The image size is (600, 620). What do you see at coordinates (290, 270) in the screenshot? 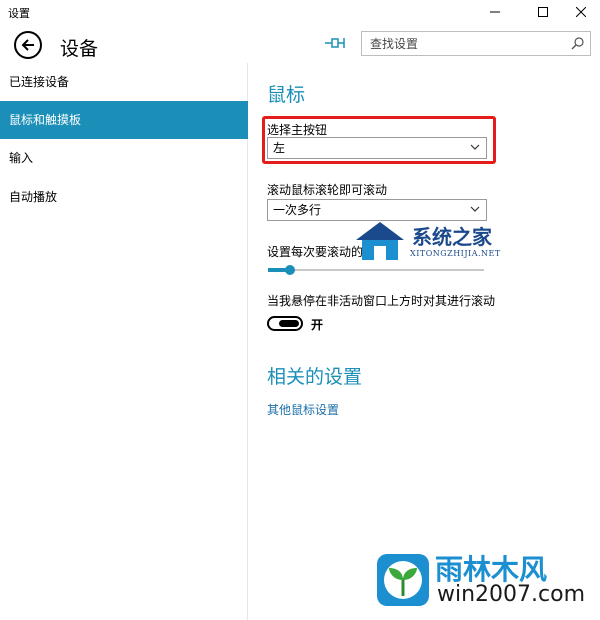
I see `lines-per-scroll-slider-thumb` at bounding box center [290, 270].